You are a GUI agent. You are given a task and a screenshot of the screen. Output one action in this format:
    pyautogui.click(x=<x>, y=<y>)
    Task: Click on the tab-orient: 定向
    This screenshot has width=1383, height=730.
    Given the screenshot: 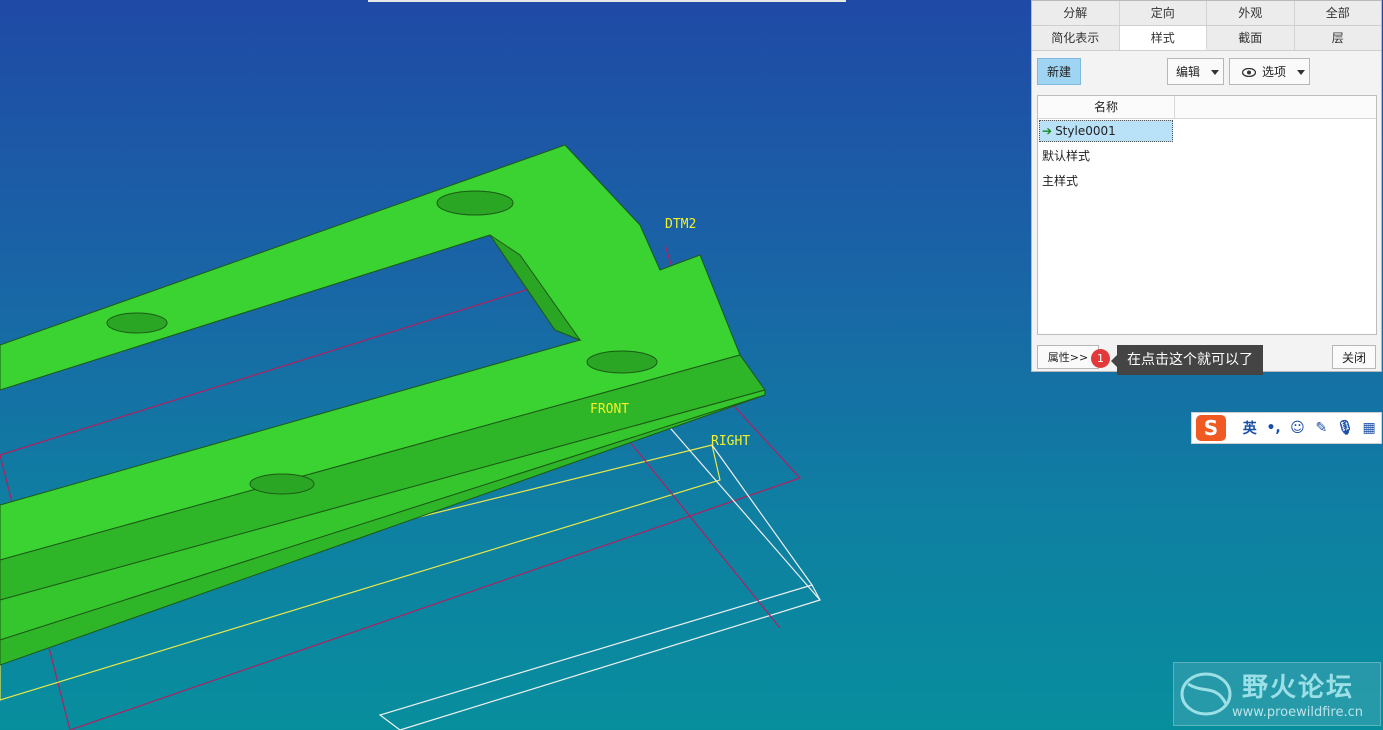 What is the action you would take?
    pyautogui.click(x=1163, y=13)
    